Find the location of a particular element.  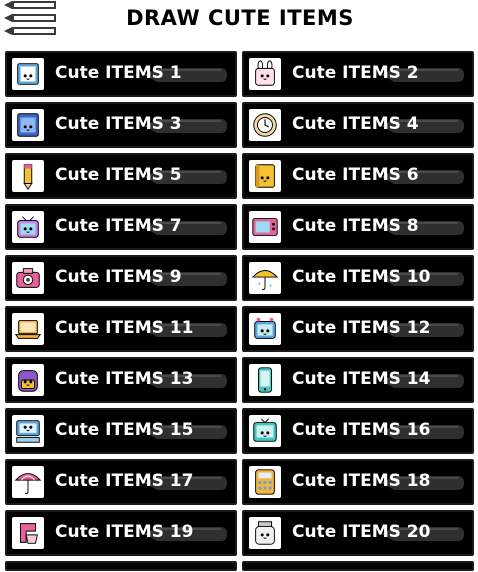

cute-bunny-bag-icon-art is located at coordinates (265, 73).